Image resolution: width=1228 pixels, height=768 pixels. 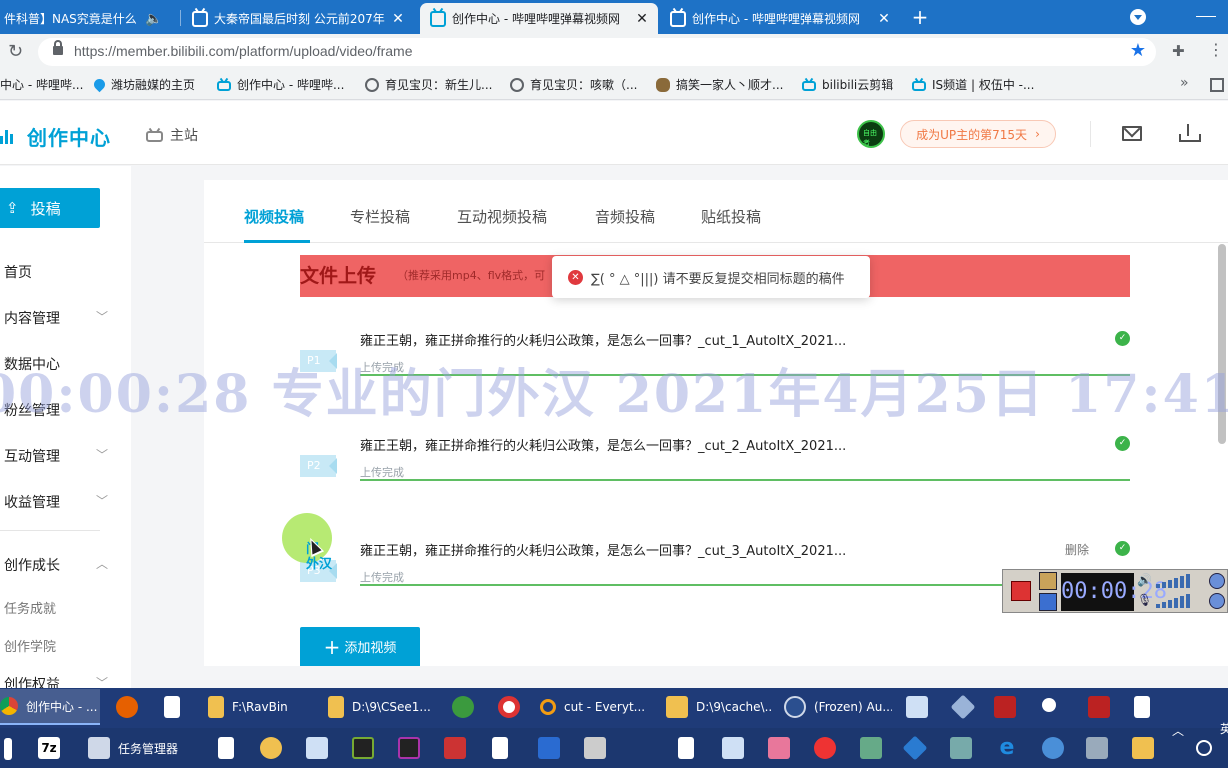 What do you see at coordinates (539, 18) in the screenshot?
I see `browser-tab-creator-active: 创作中心 - 哔哩哔哩弹幕视频网 ✕` at bounding box center [539, 18].